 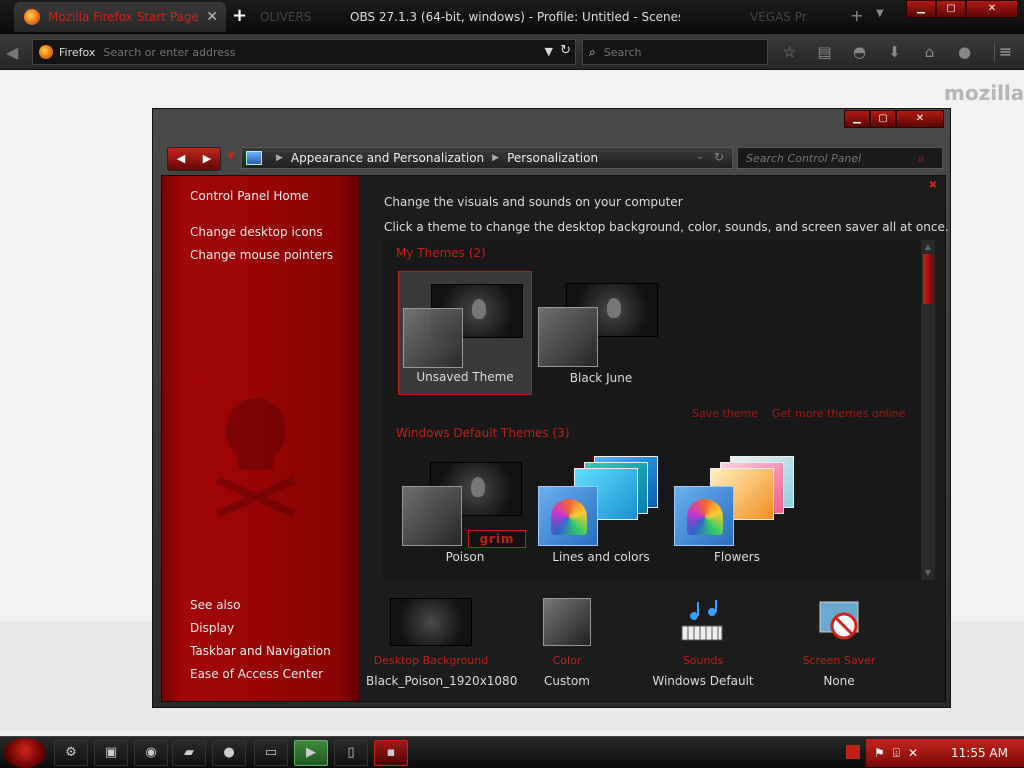 What do you see at coordinates (151, 753) in the screenshot?
I see `task-browser-icon: ◉` at bounding box center [151, 753].